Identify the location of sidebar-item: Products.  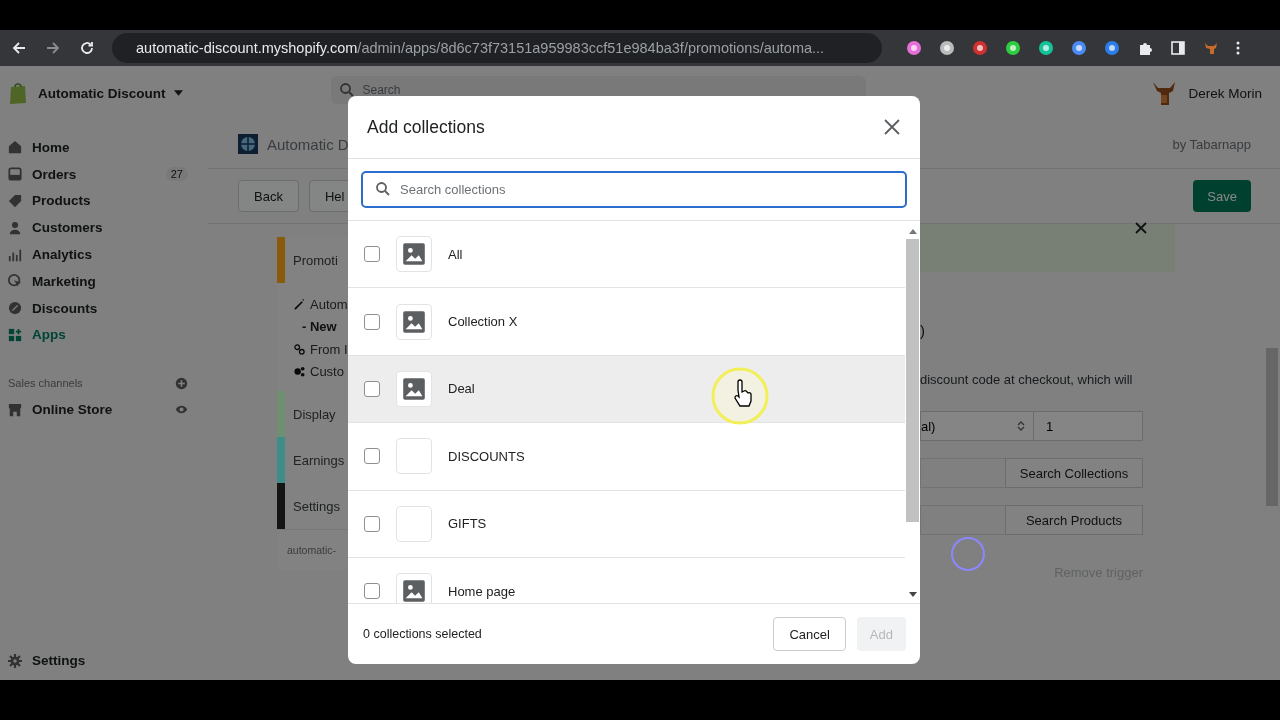
(104, 201).